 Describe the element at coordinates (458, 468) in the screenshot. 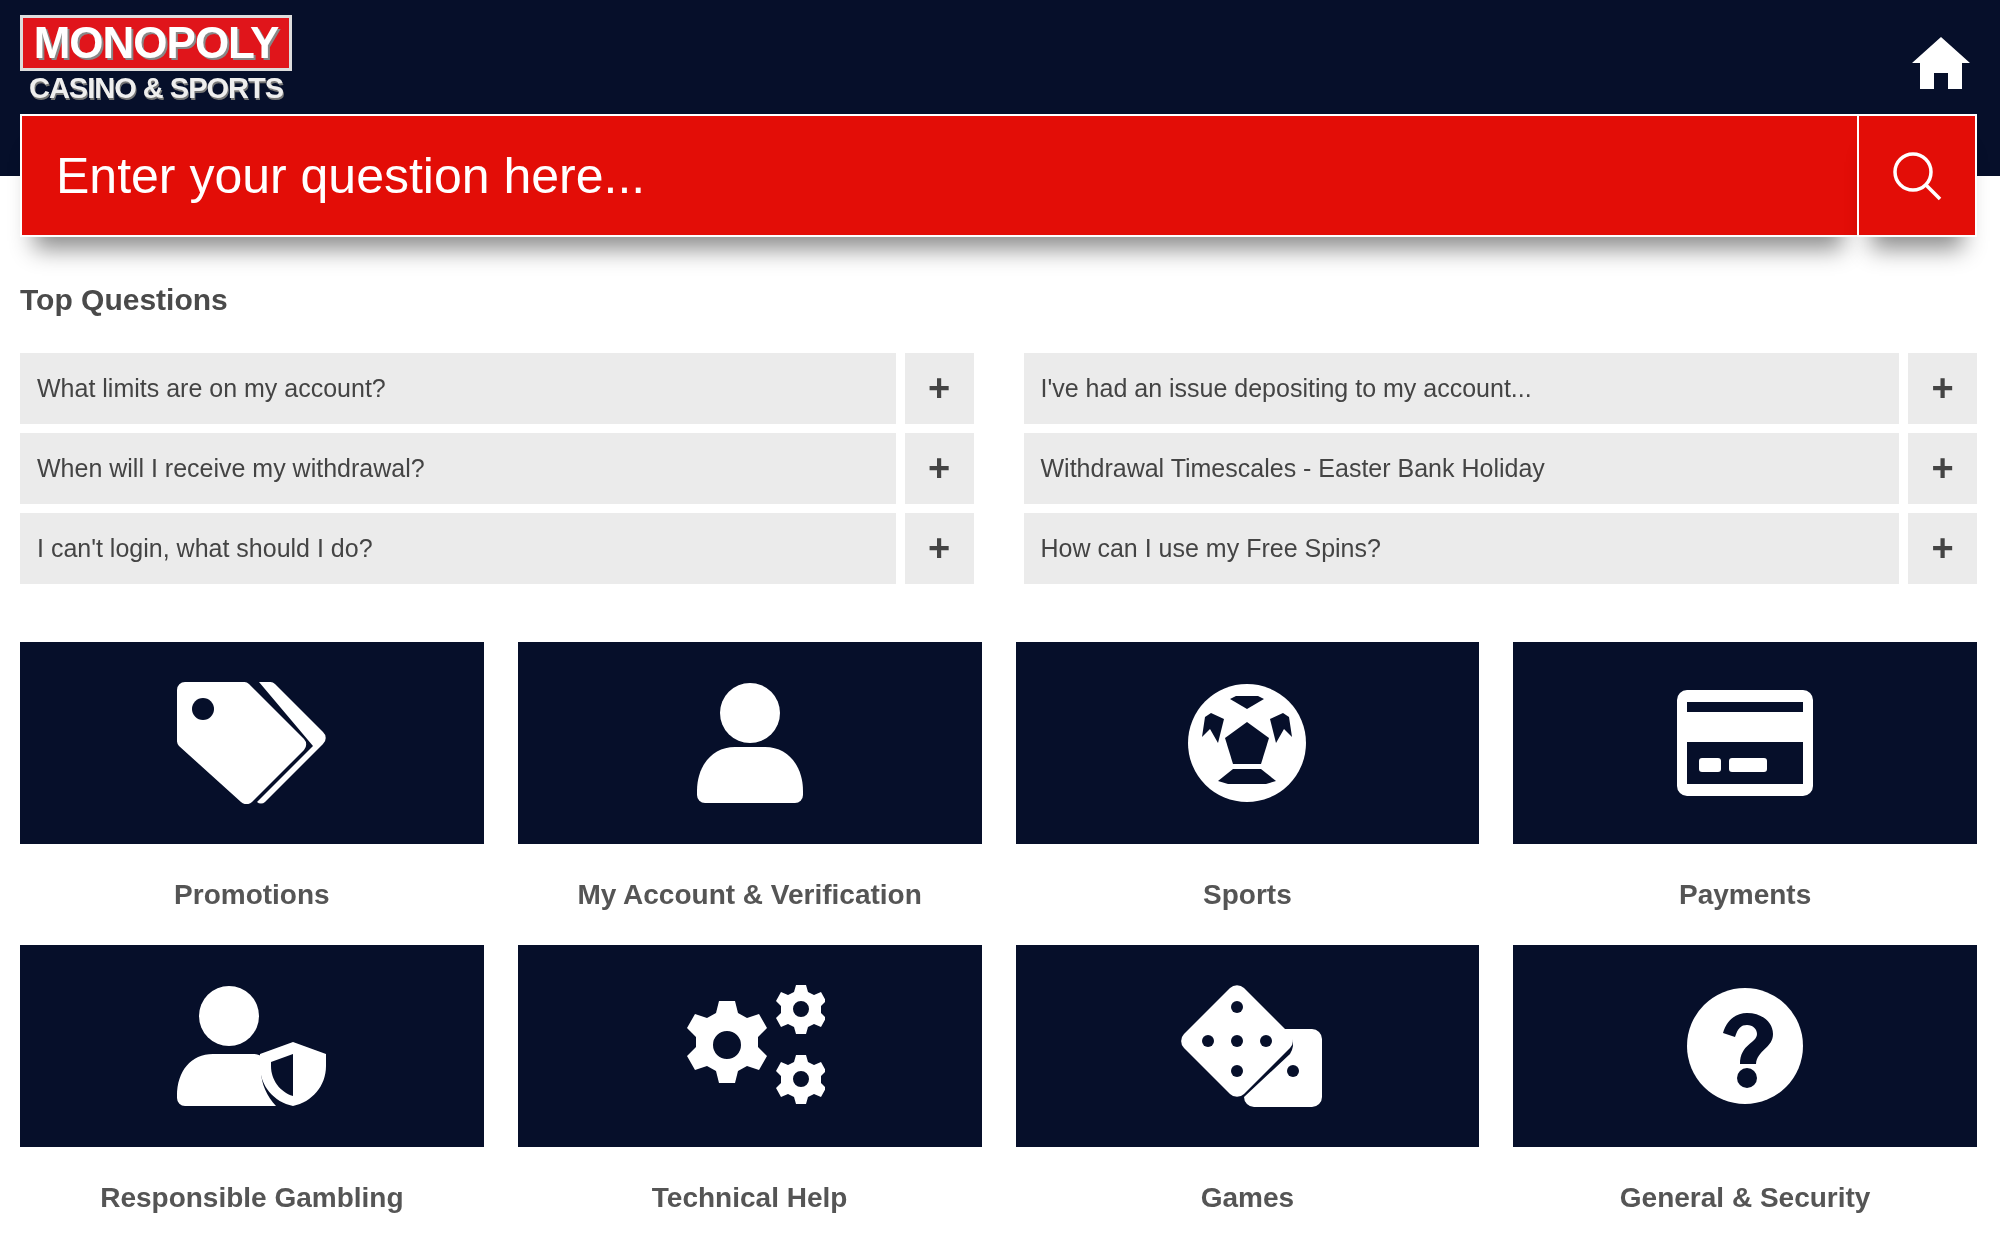

I see `question-item: When will I receive my withdrawal?` at that location.